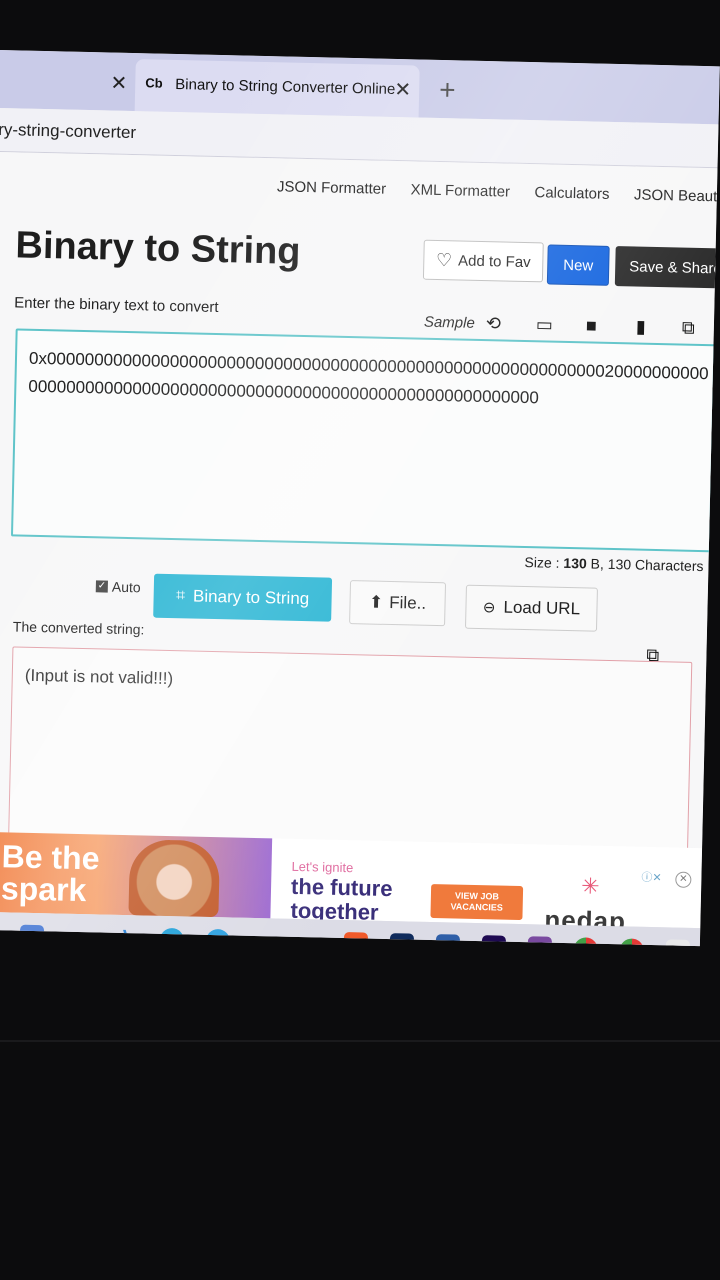  What do you see at coordinates (99, 677) in the screenshot?
I see `output-value: (Input is not valid!!!)` at bounding box center [99, 677].